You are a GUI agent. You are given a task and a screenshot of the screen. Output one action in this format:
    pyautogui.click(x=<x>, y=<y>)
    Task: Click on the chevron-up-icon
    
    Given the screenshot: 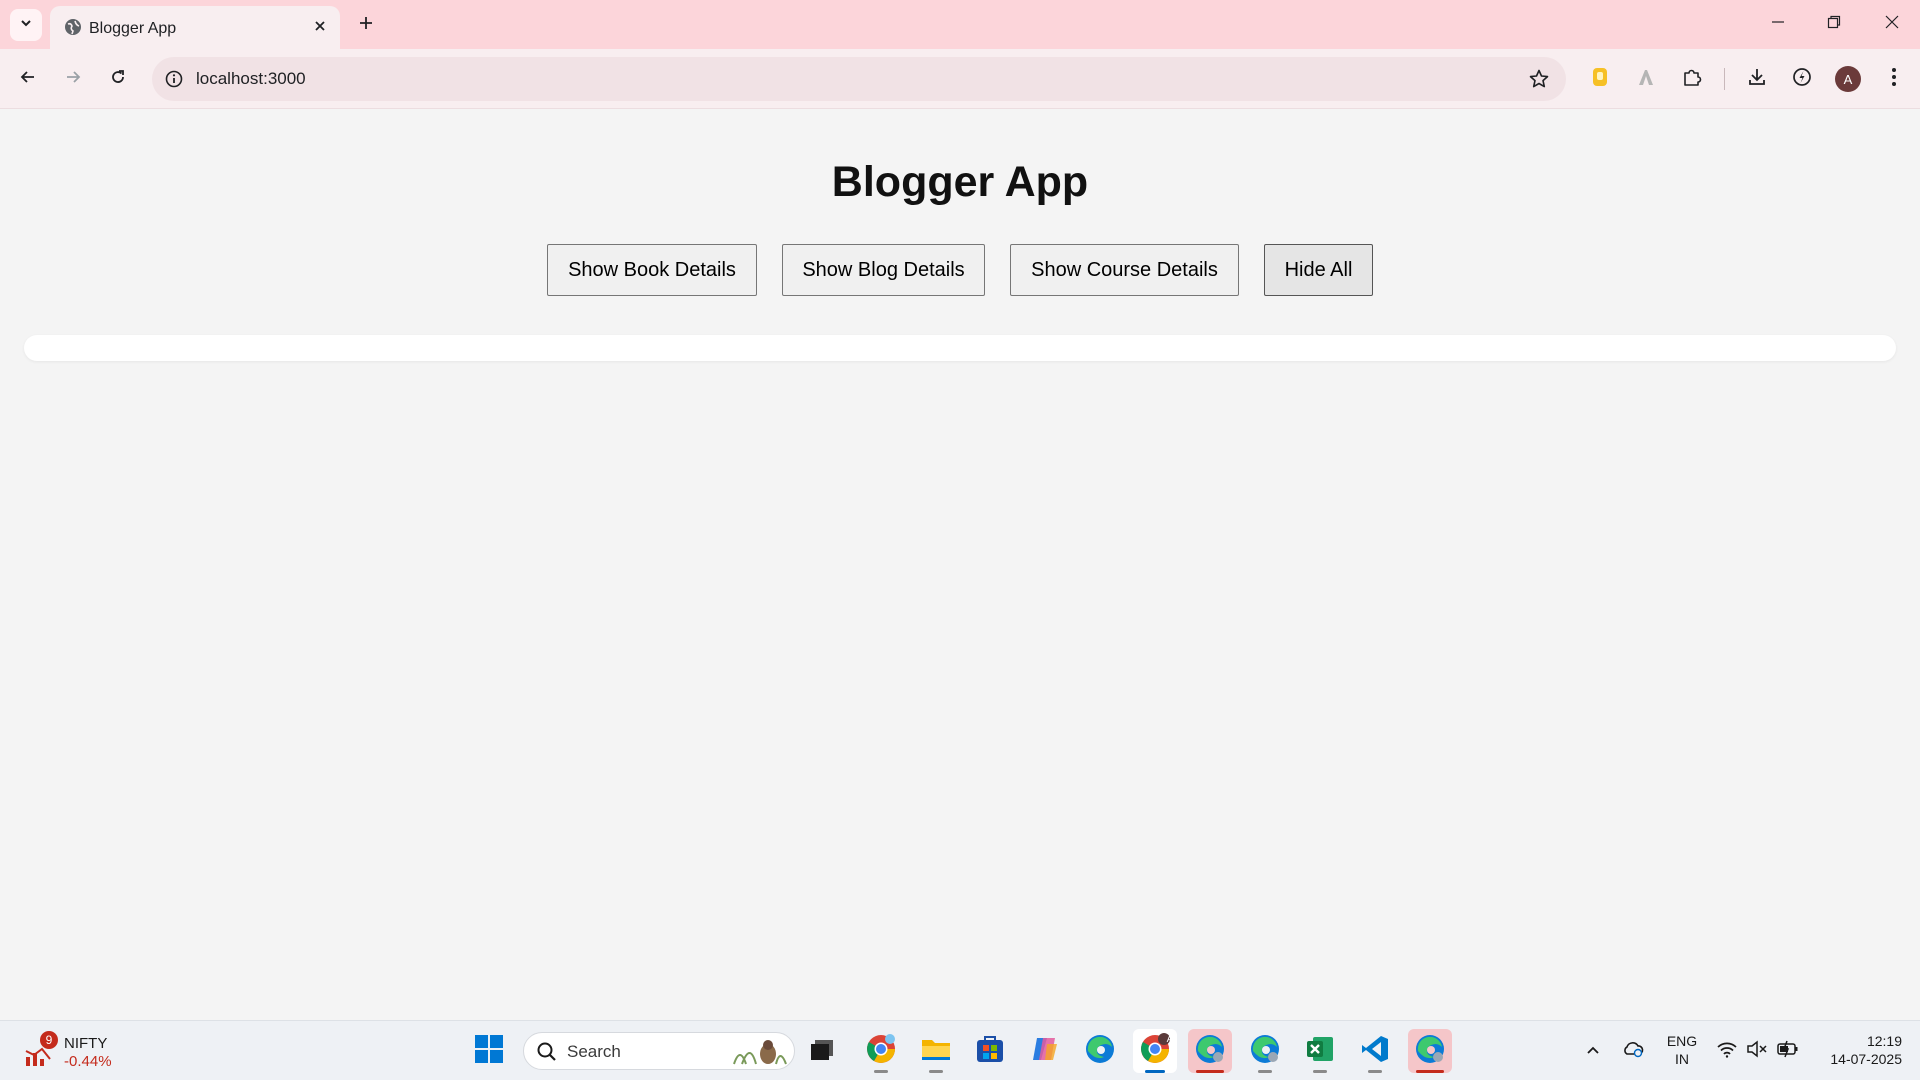 What is the action you would take?
    pyautogui.click(x=1593, y=1051)
    